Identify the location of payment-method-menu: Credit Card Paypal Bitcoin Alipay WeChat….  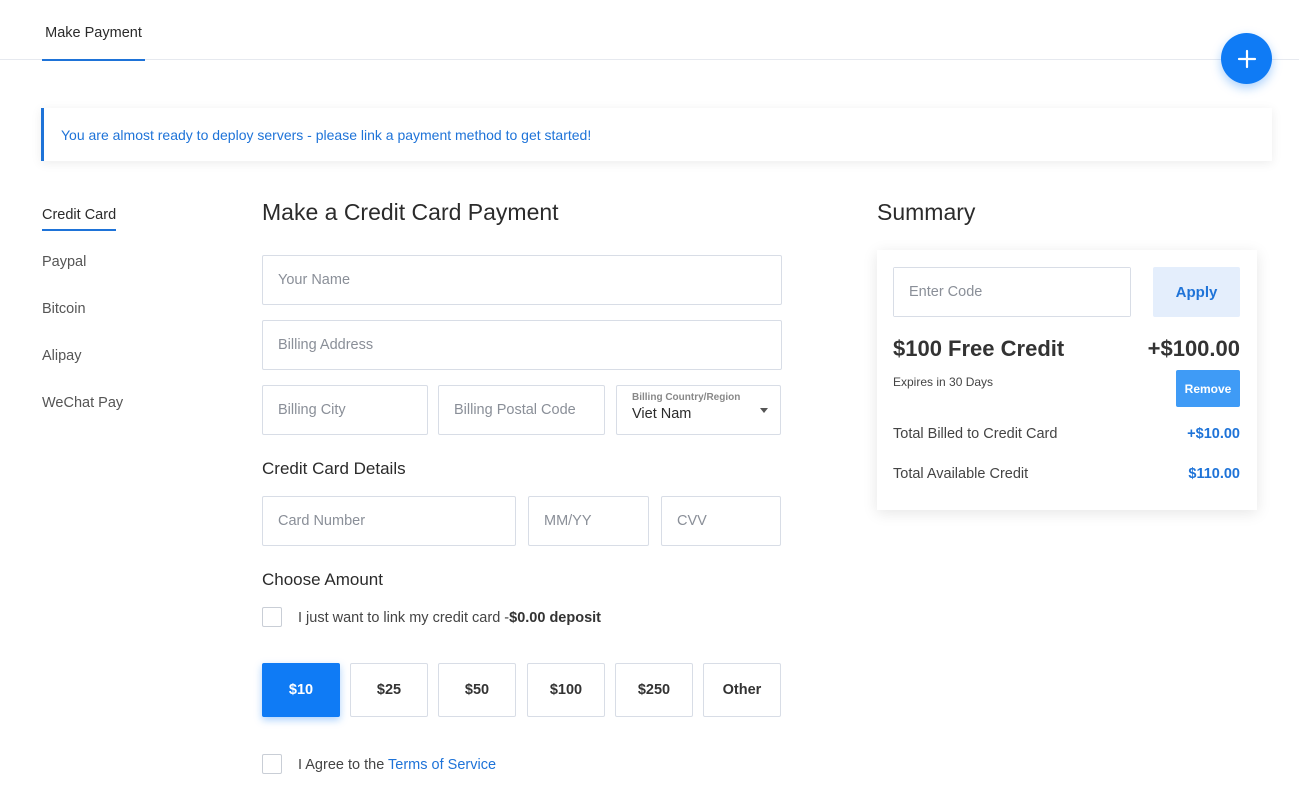
(82, 324).